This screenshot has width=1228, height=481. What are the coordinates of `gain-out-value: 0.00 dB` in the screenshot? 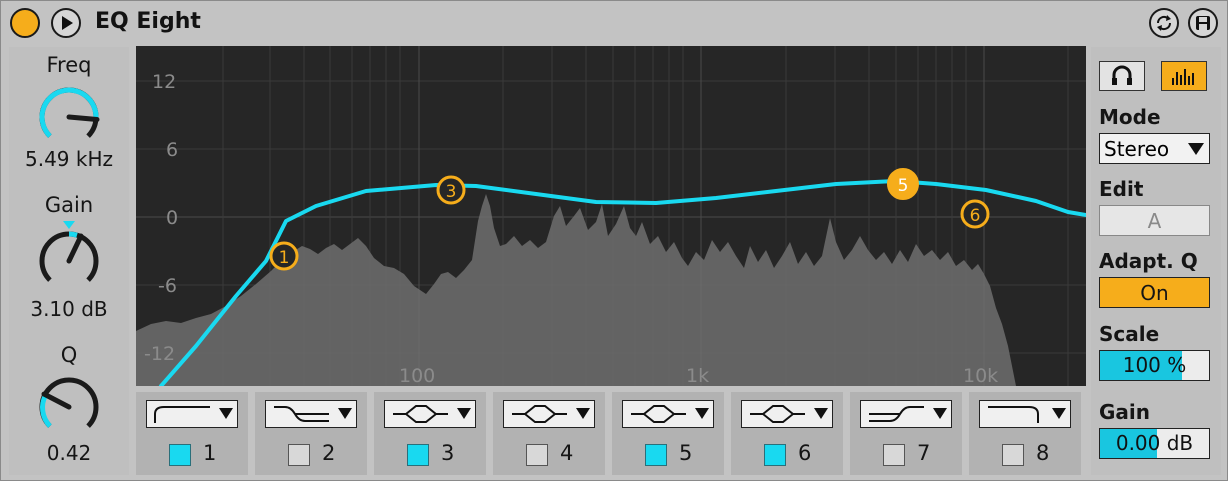 It's located at (1154, 443).